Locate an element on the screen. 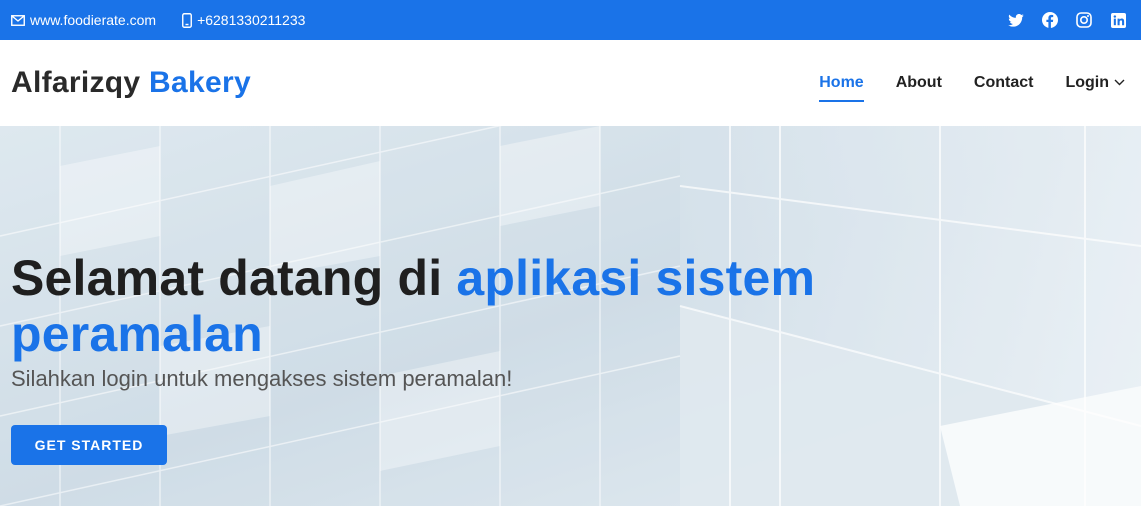 The width and height of the screenshot is (1141, 506). brand-logo: Alfarizqy Bakery is located at coordinates (131, 83).